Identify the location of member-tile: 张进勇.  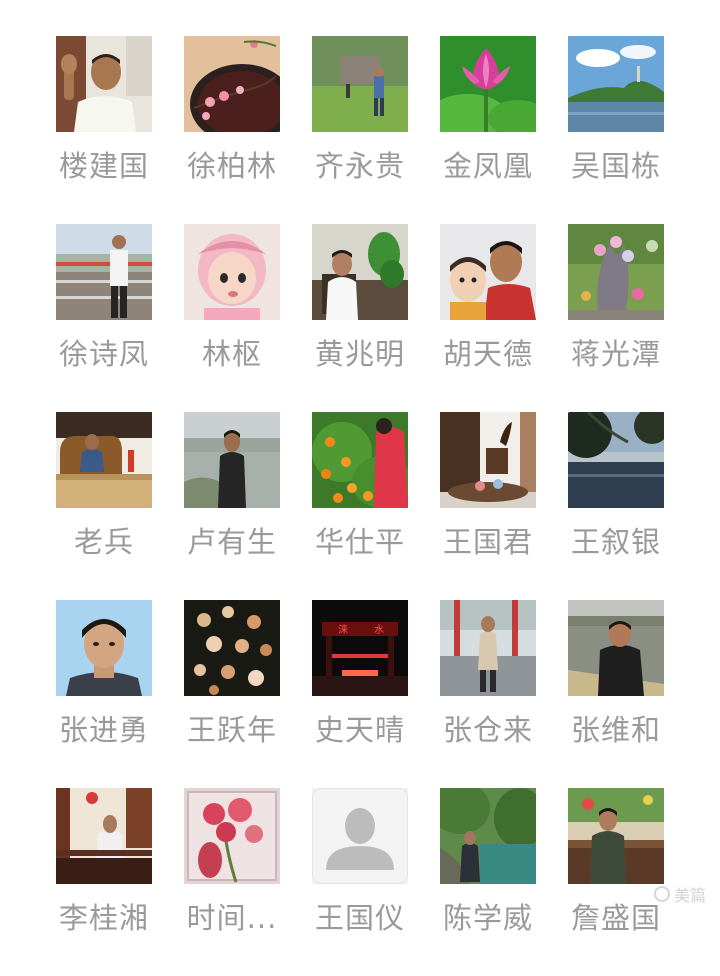
(104, 694).